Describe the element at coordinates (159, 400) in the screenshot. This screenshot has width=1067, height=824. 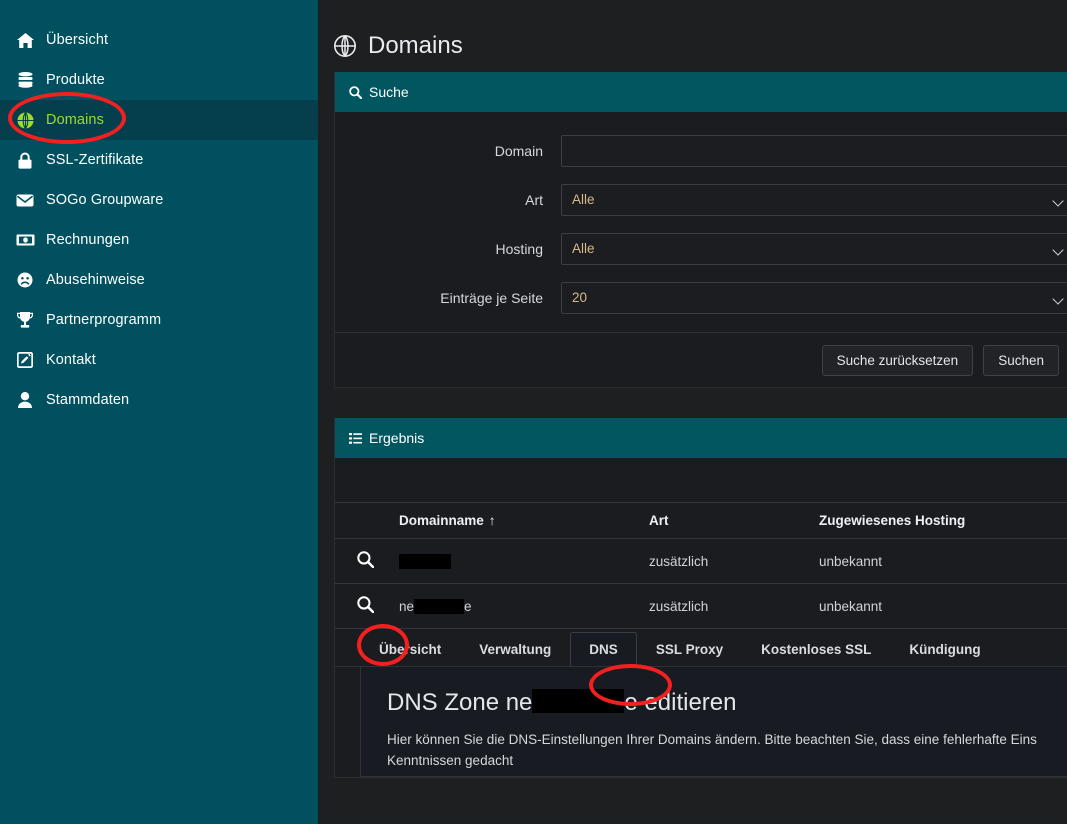
I see `sidebar-item-stammdaten: Stammdaten` at that location.